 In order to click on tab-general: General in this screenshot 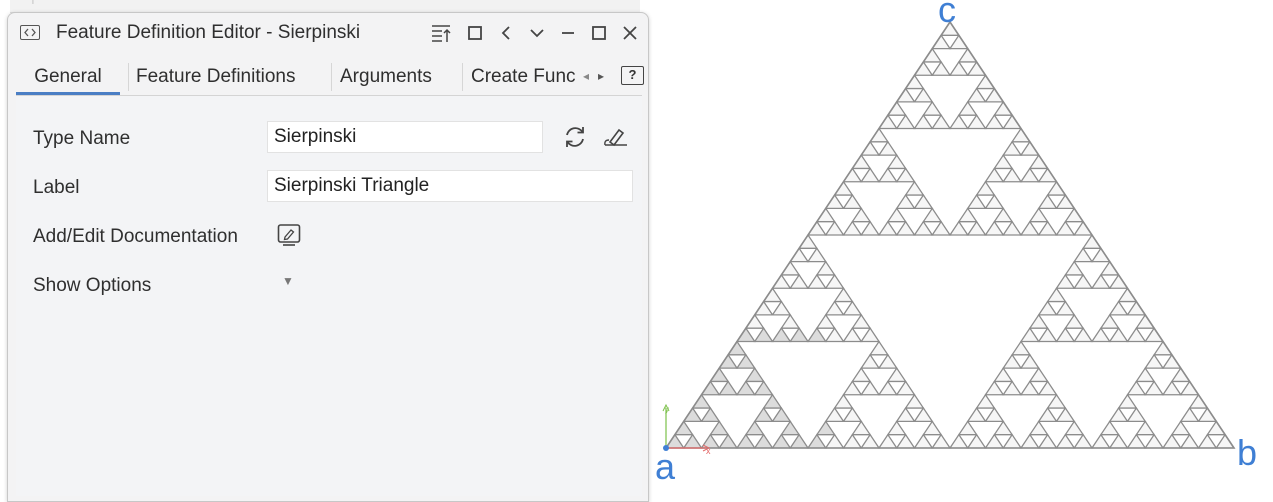, I will do `click(68, 77)`.